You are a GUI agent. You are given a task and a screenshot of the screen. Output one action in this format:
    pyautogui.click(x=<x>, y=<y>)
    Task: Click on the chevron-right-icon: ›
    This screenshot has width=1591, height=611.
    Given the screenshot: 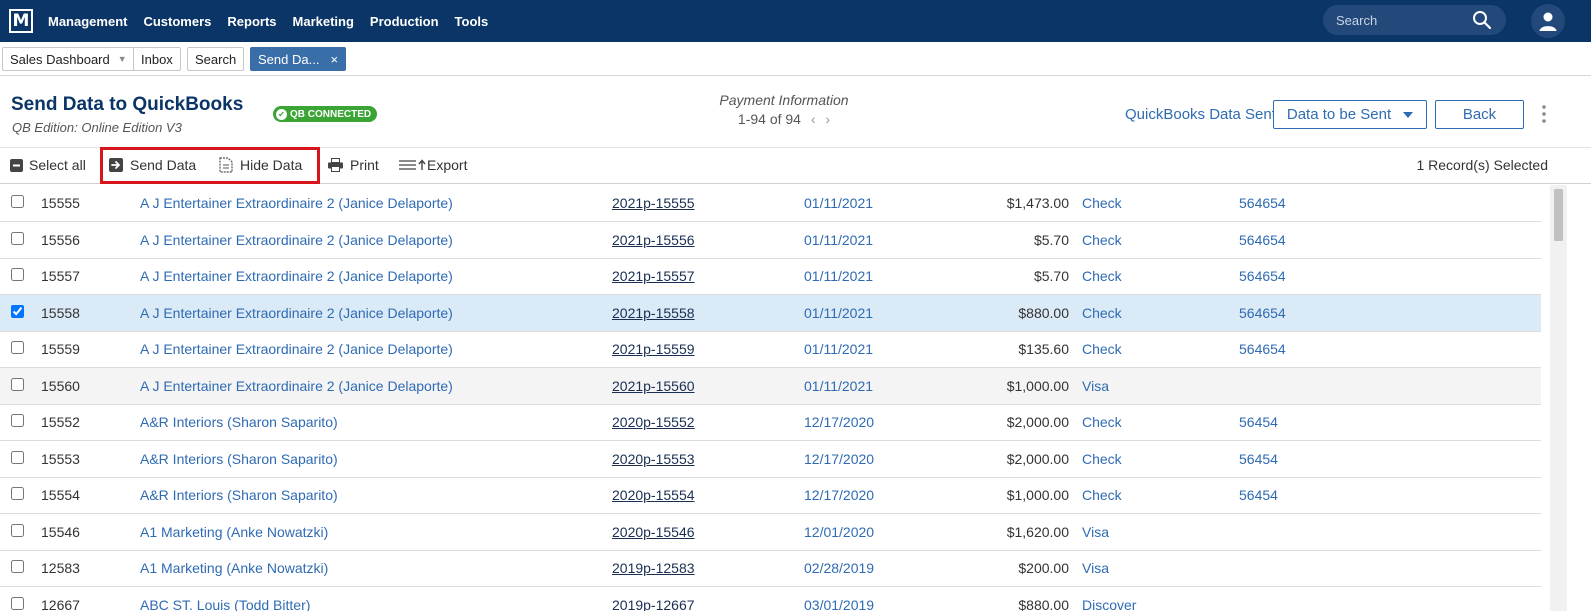 What is the action you would take?
    pyautogui.click(x=827, y=119)
    